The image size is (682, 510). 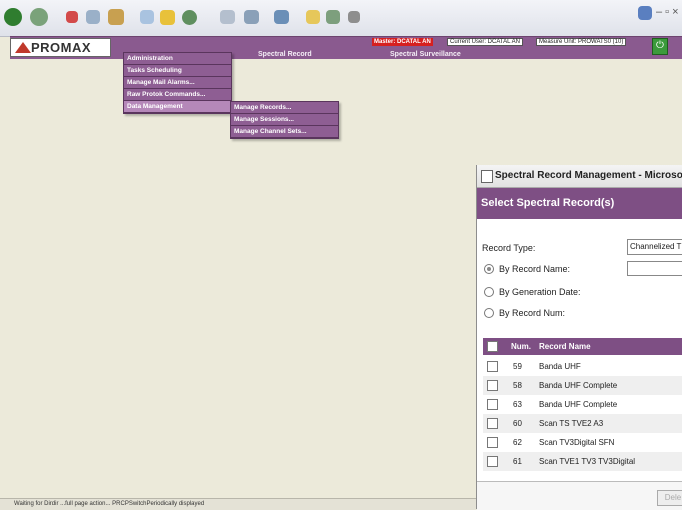 I want to click on record-num: 61, so click(x=517, y=461).